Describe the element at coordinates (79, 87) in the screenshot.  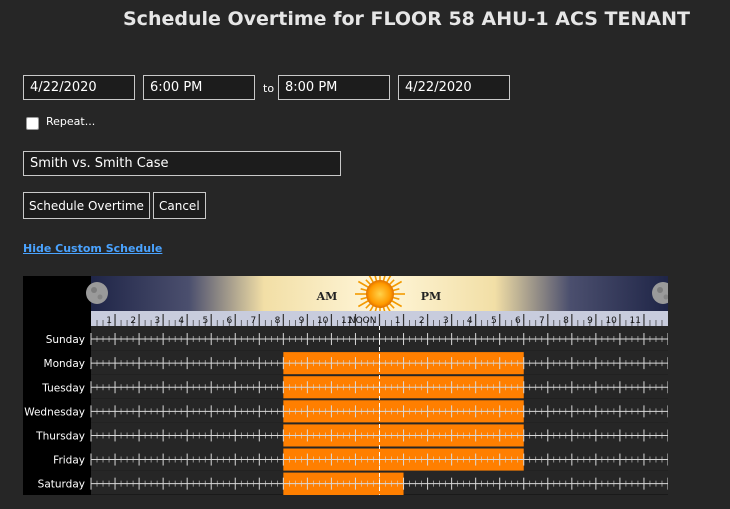
I see `start-date-field` at that location.